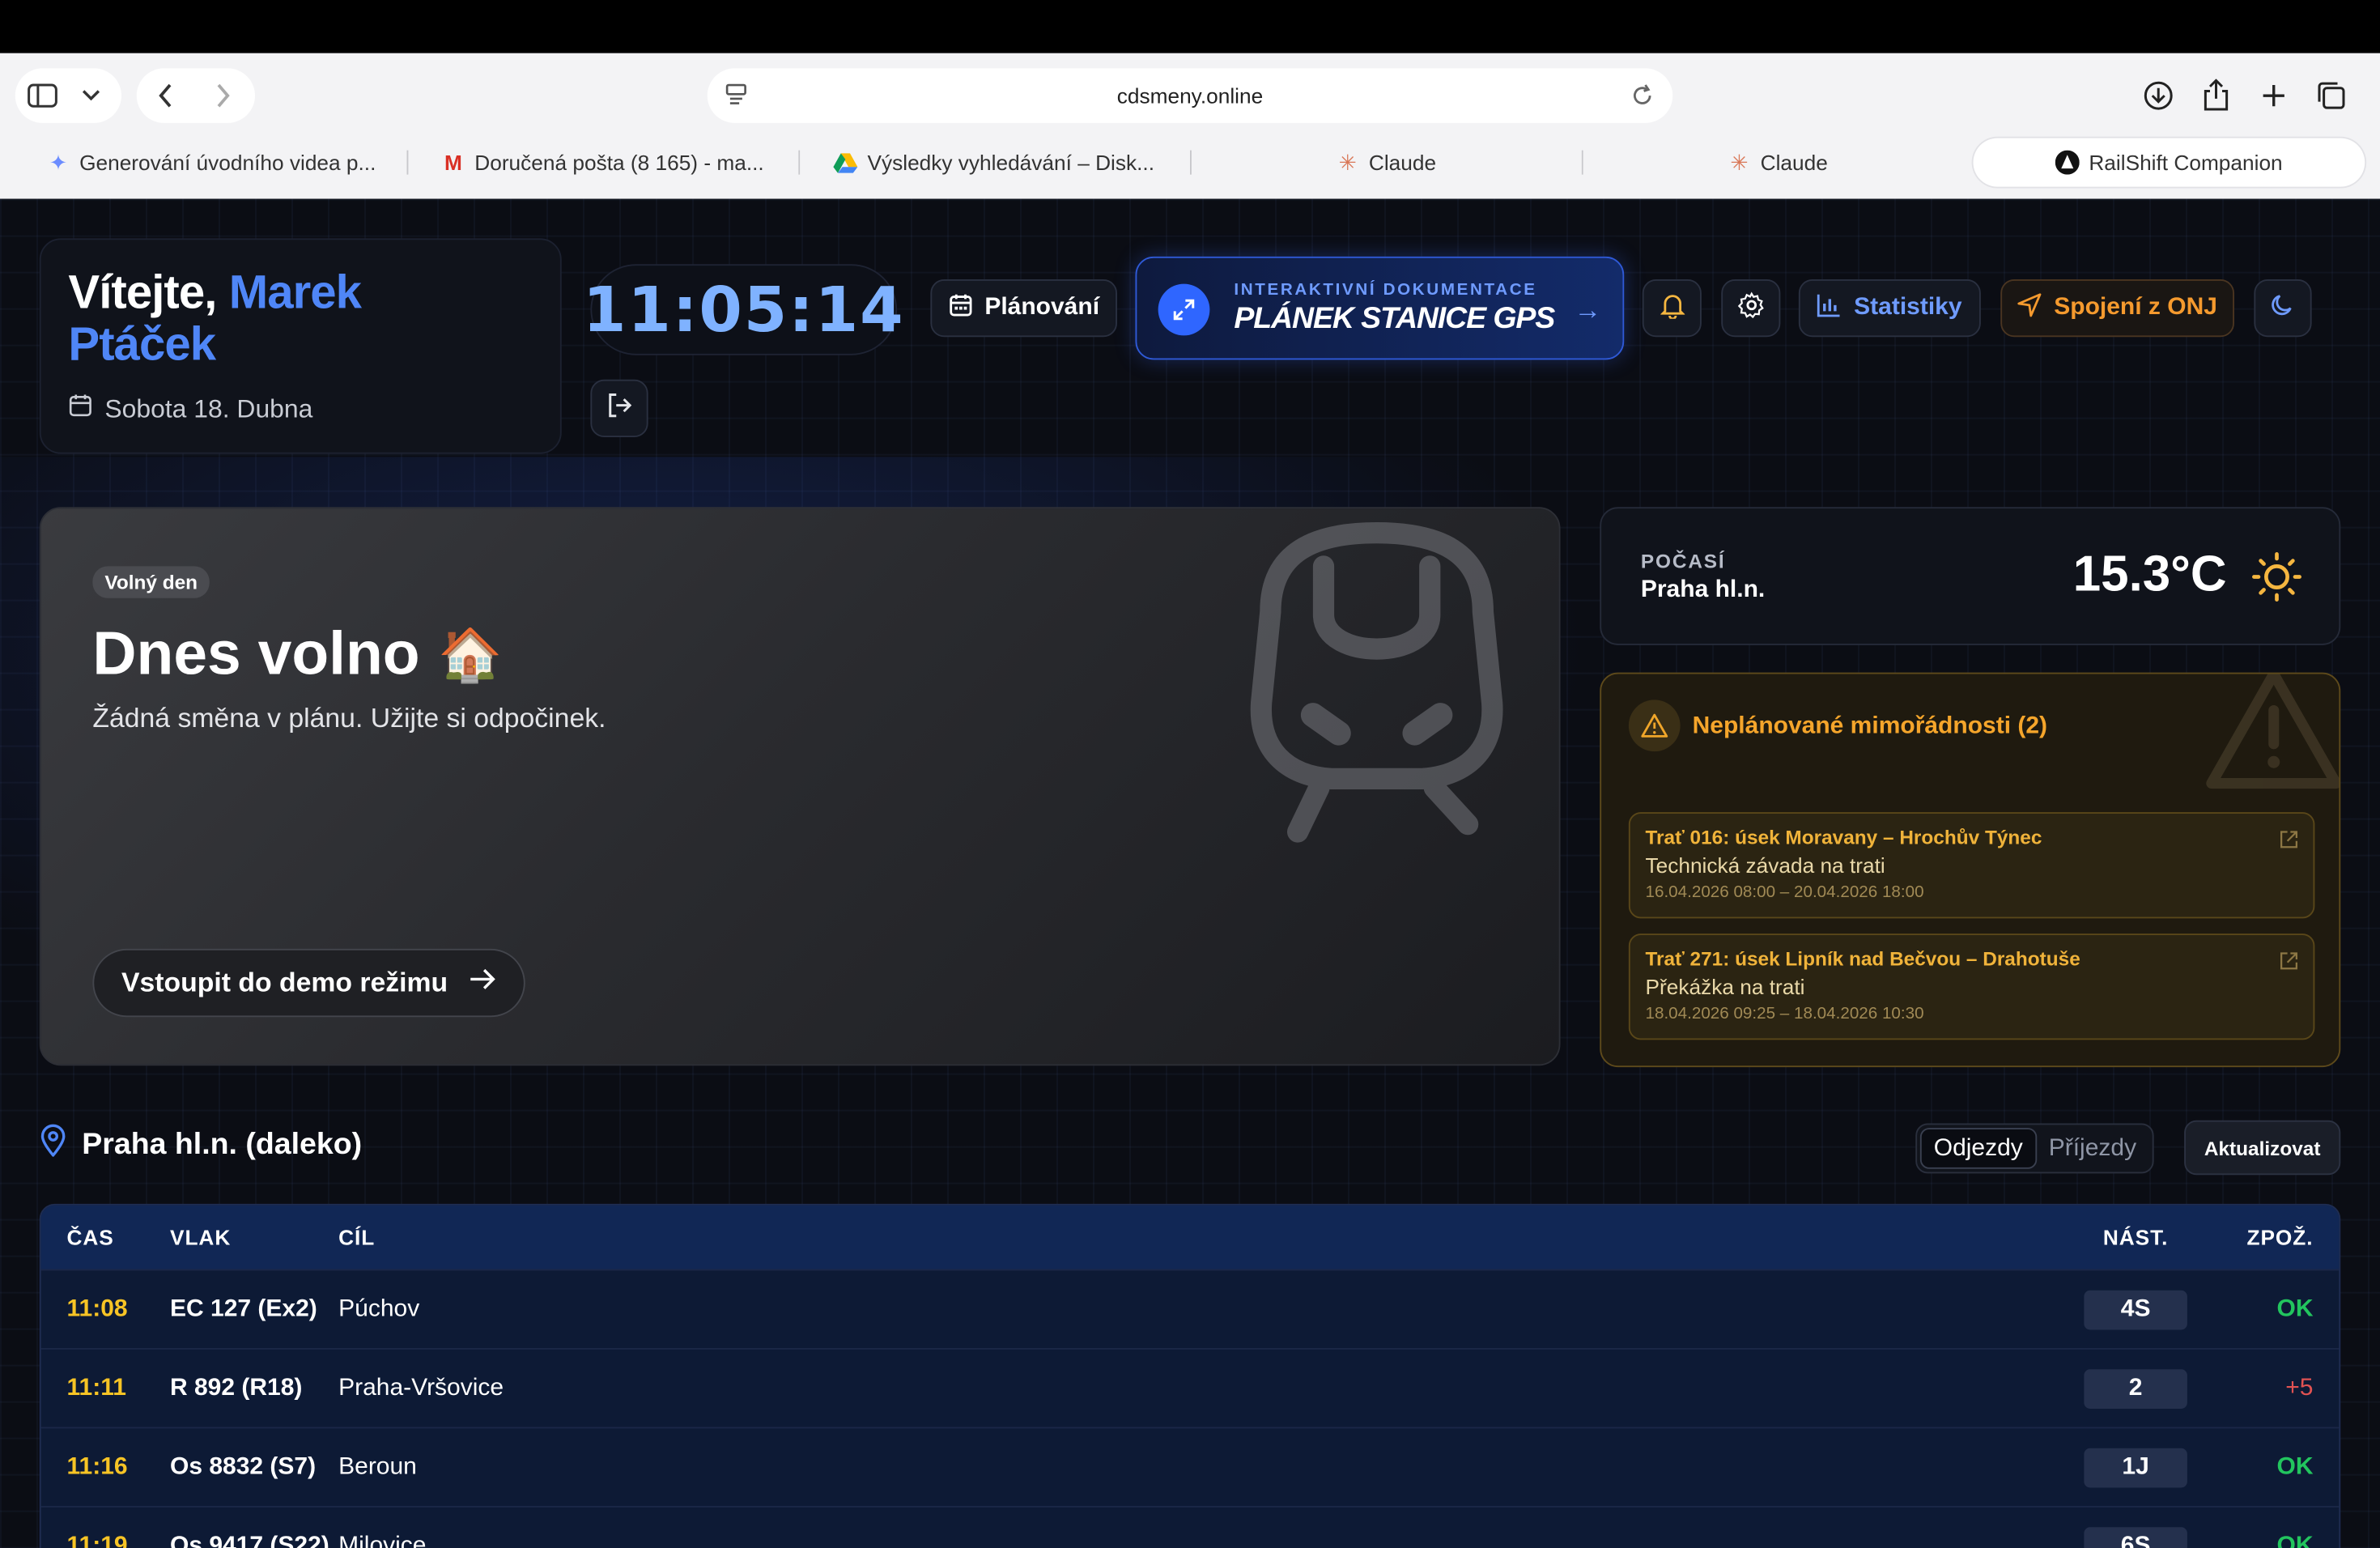 The height and width of the screenshot is (1548, 2380). Describe the element at coordinates (2283, 308) in the screenshot. I see `theme-toggle-button` at that location.